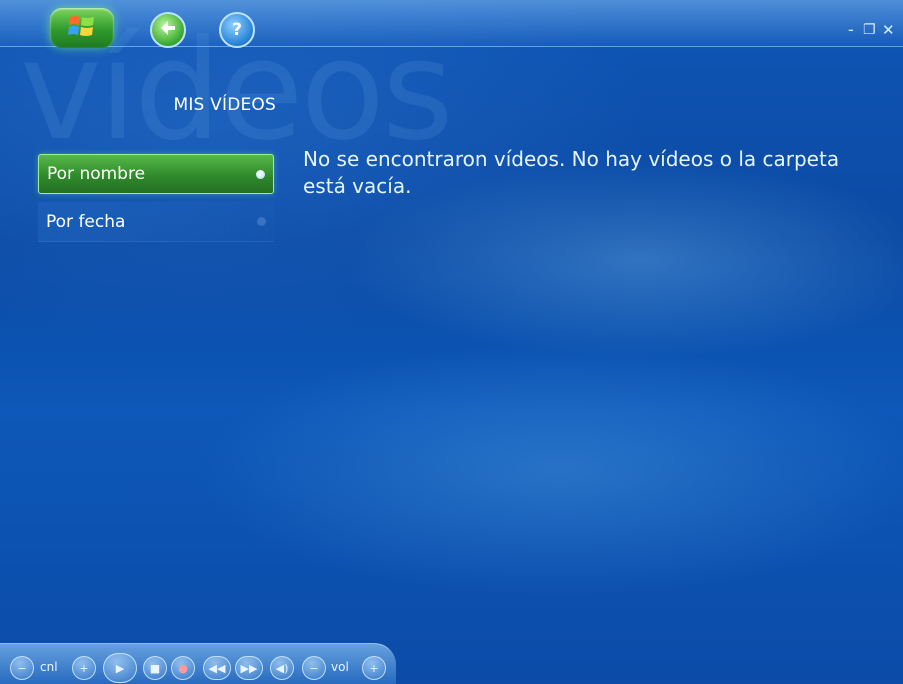 The width and height of the screenshot is (903, 684). I want to click on fast-forward-button: ▶▶, so click(249, 668).